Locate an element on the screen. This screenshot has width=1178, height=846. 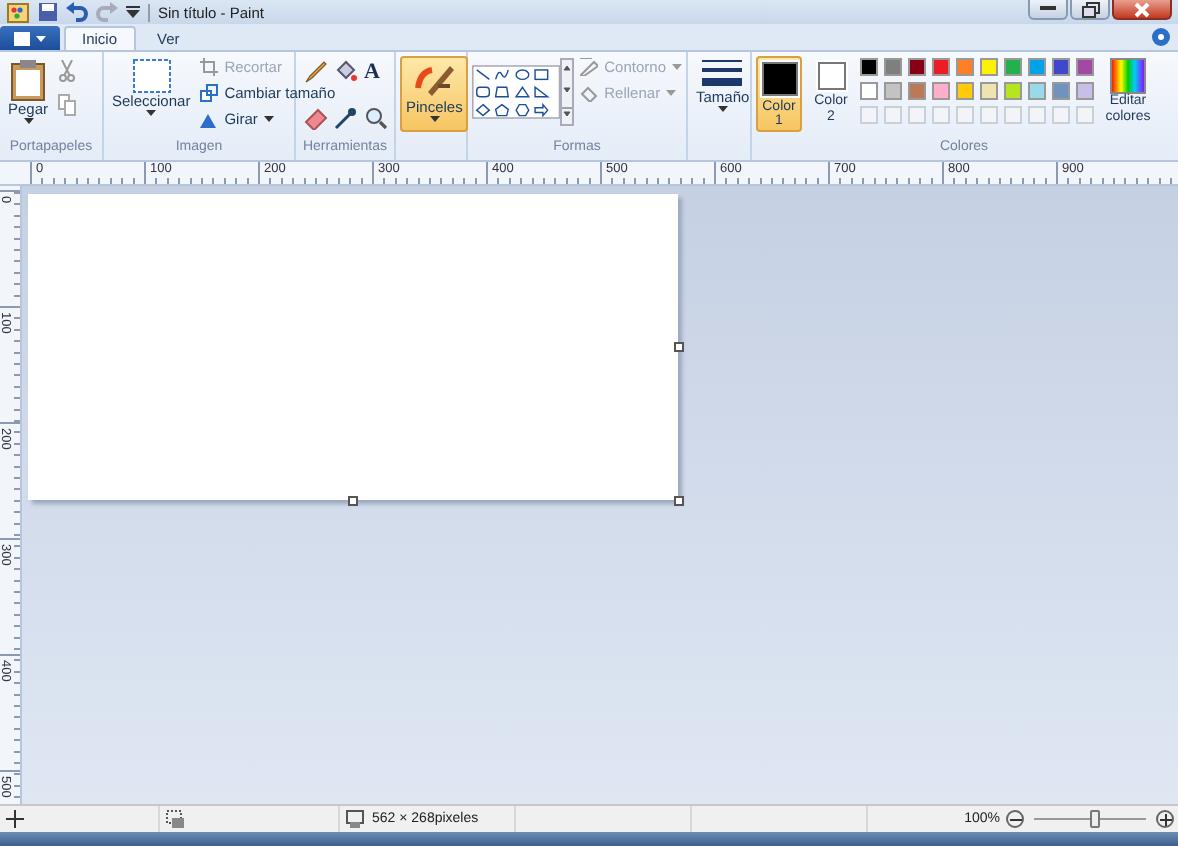
gallery-scrollbar is located at coordinates (567, 92).